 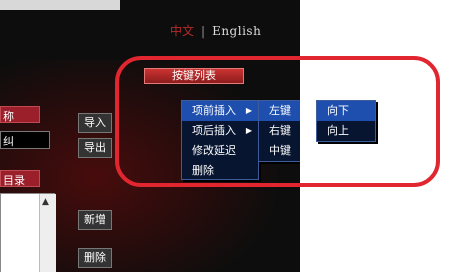 I want to click on import-button: 导入, so click(x=95, y=123).